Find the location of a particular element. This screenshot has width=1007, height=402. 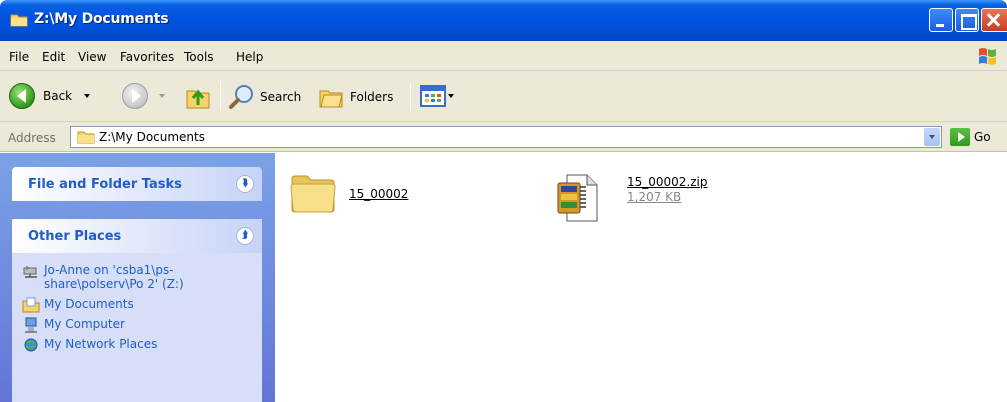

network-drive-icon is located at coordinates (30, 272).